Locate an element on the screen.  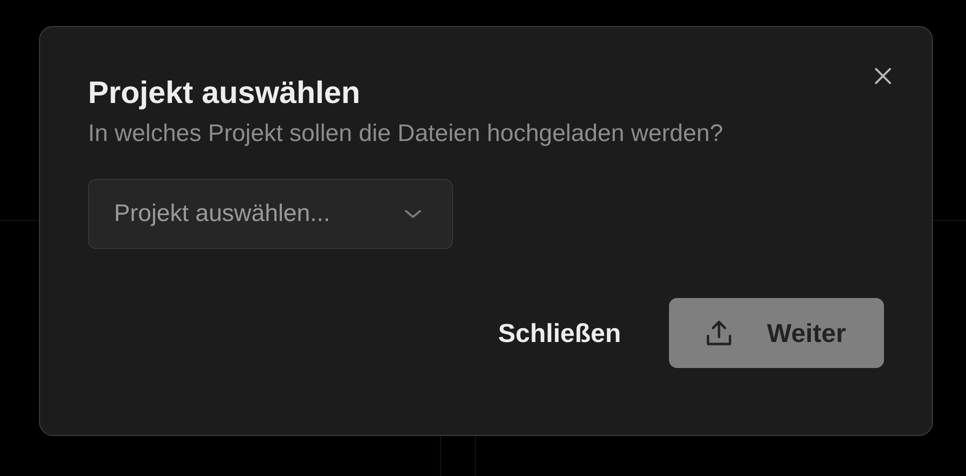
dialog-title: Projekt auswählen is located at coordinates (224, 93).